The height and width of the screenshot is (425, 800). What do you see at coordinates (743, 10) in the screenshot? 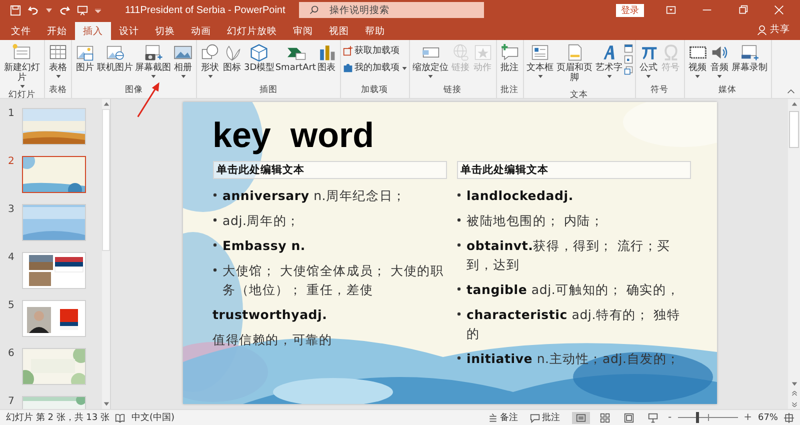
I see `restore-icon` at bounding box center [743, 10].